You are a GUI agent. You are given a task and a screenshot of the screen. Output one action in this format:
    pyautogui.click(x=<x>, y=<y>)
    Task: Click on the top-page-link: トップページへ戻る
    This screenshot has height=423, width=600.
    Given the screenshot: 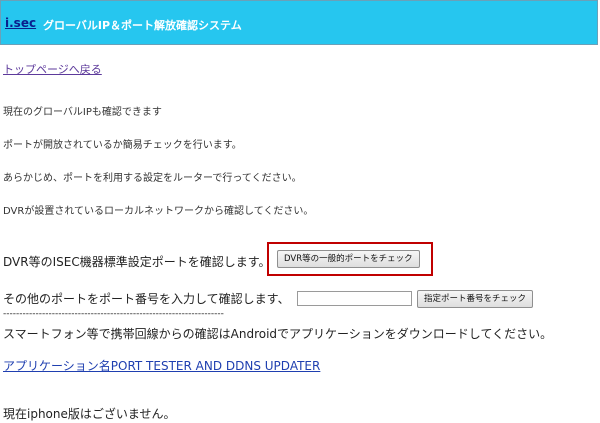 What is the action you would take?
    pyautogui.click(x=52, y=69)
    